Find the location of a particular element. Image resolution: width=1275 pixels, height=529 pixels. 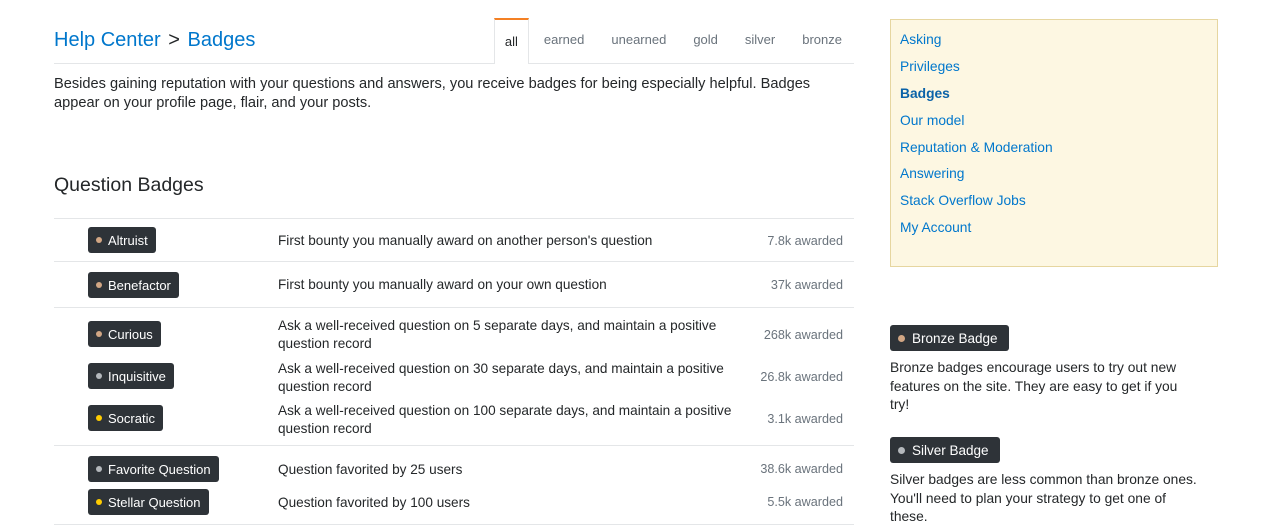

badge-label: Benefactor is located at coordinates (139, 285).